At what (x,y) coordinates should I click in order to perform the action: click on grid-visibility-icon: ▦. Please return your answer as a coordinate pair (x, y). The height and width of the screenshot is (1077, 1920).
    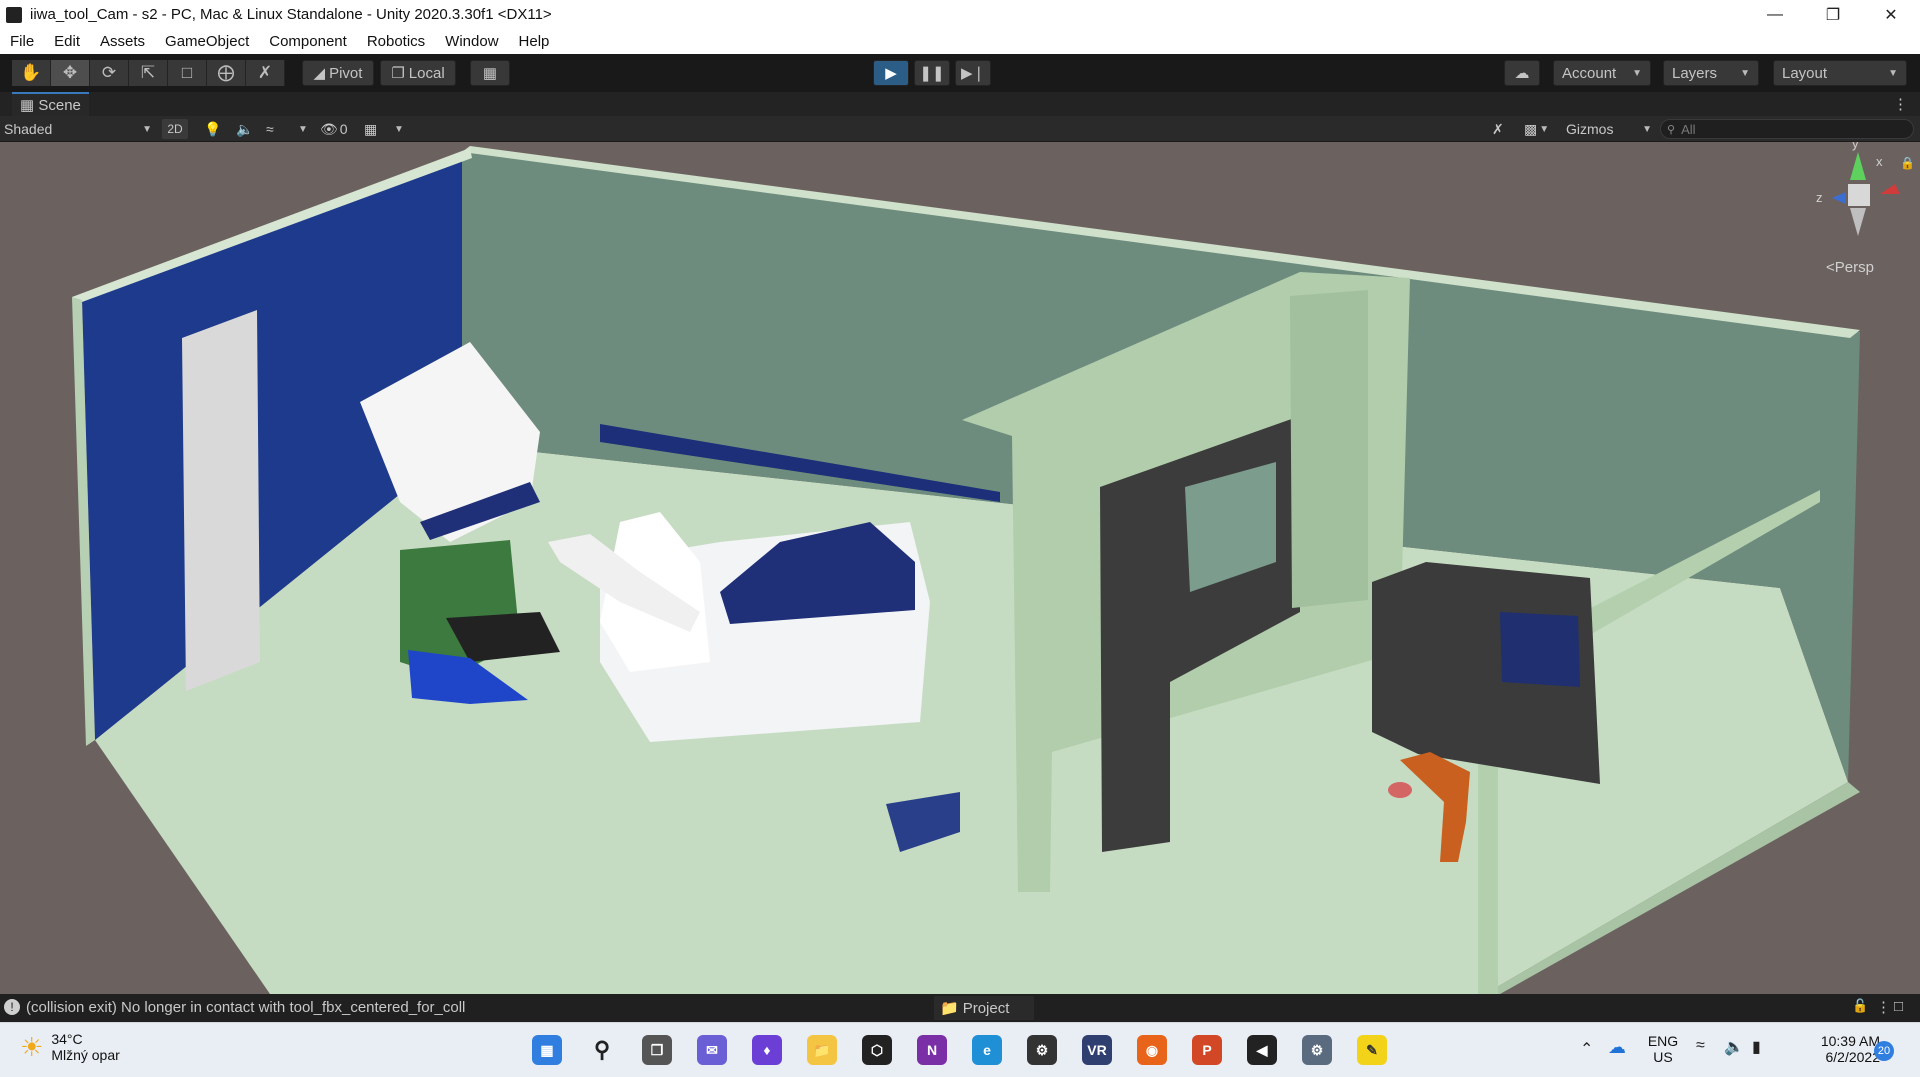
    Looking at the image, I should click on (370, 129).